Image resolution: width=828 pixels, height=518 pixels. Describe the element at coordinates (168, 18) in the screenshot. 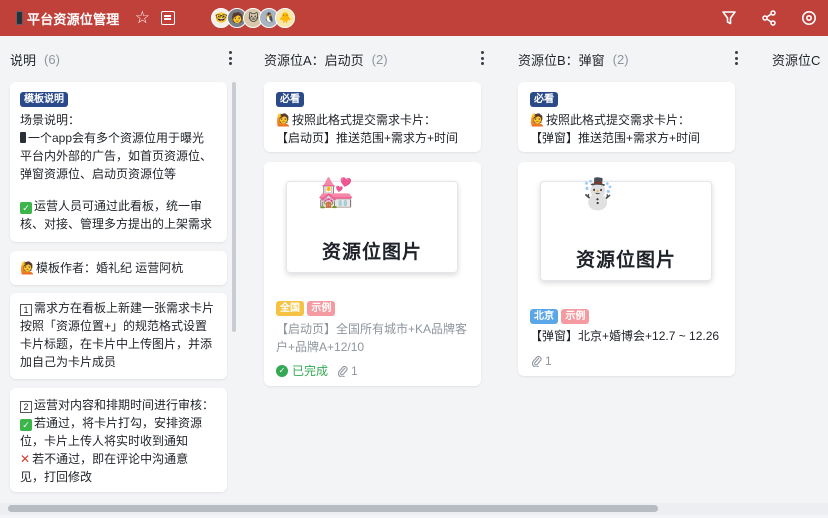

I see `description-icon` at that location.